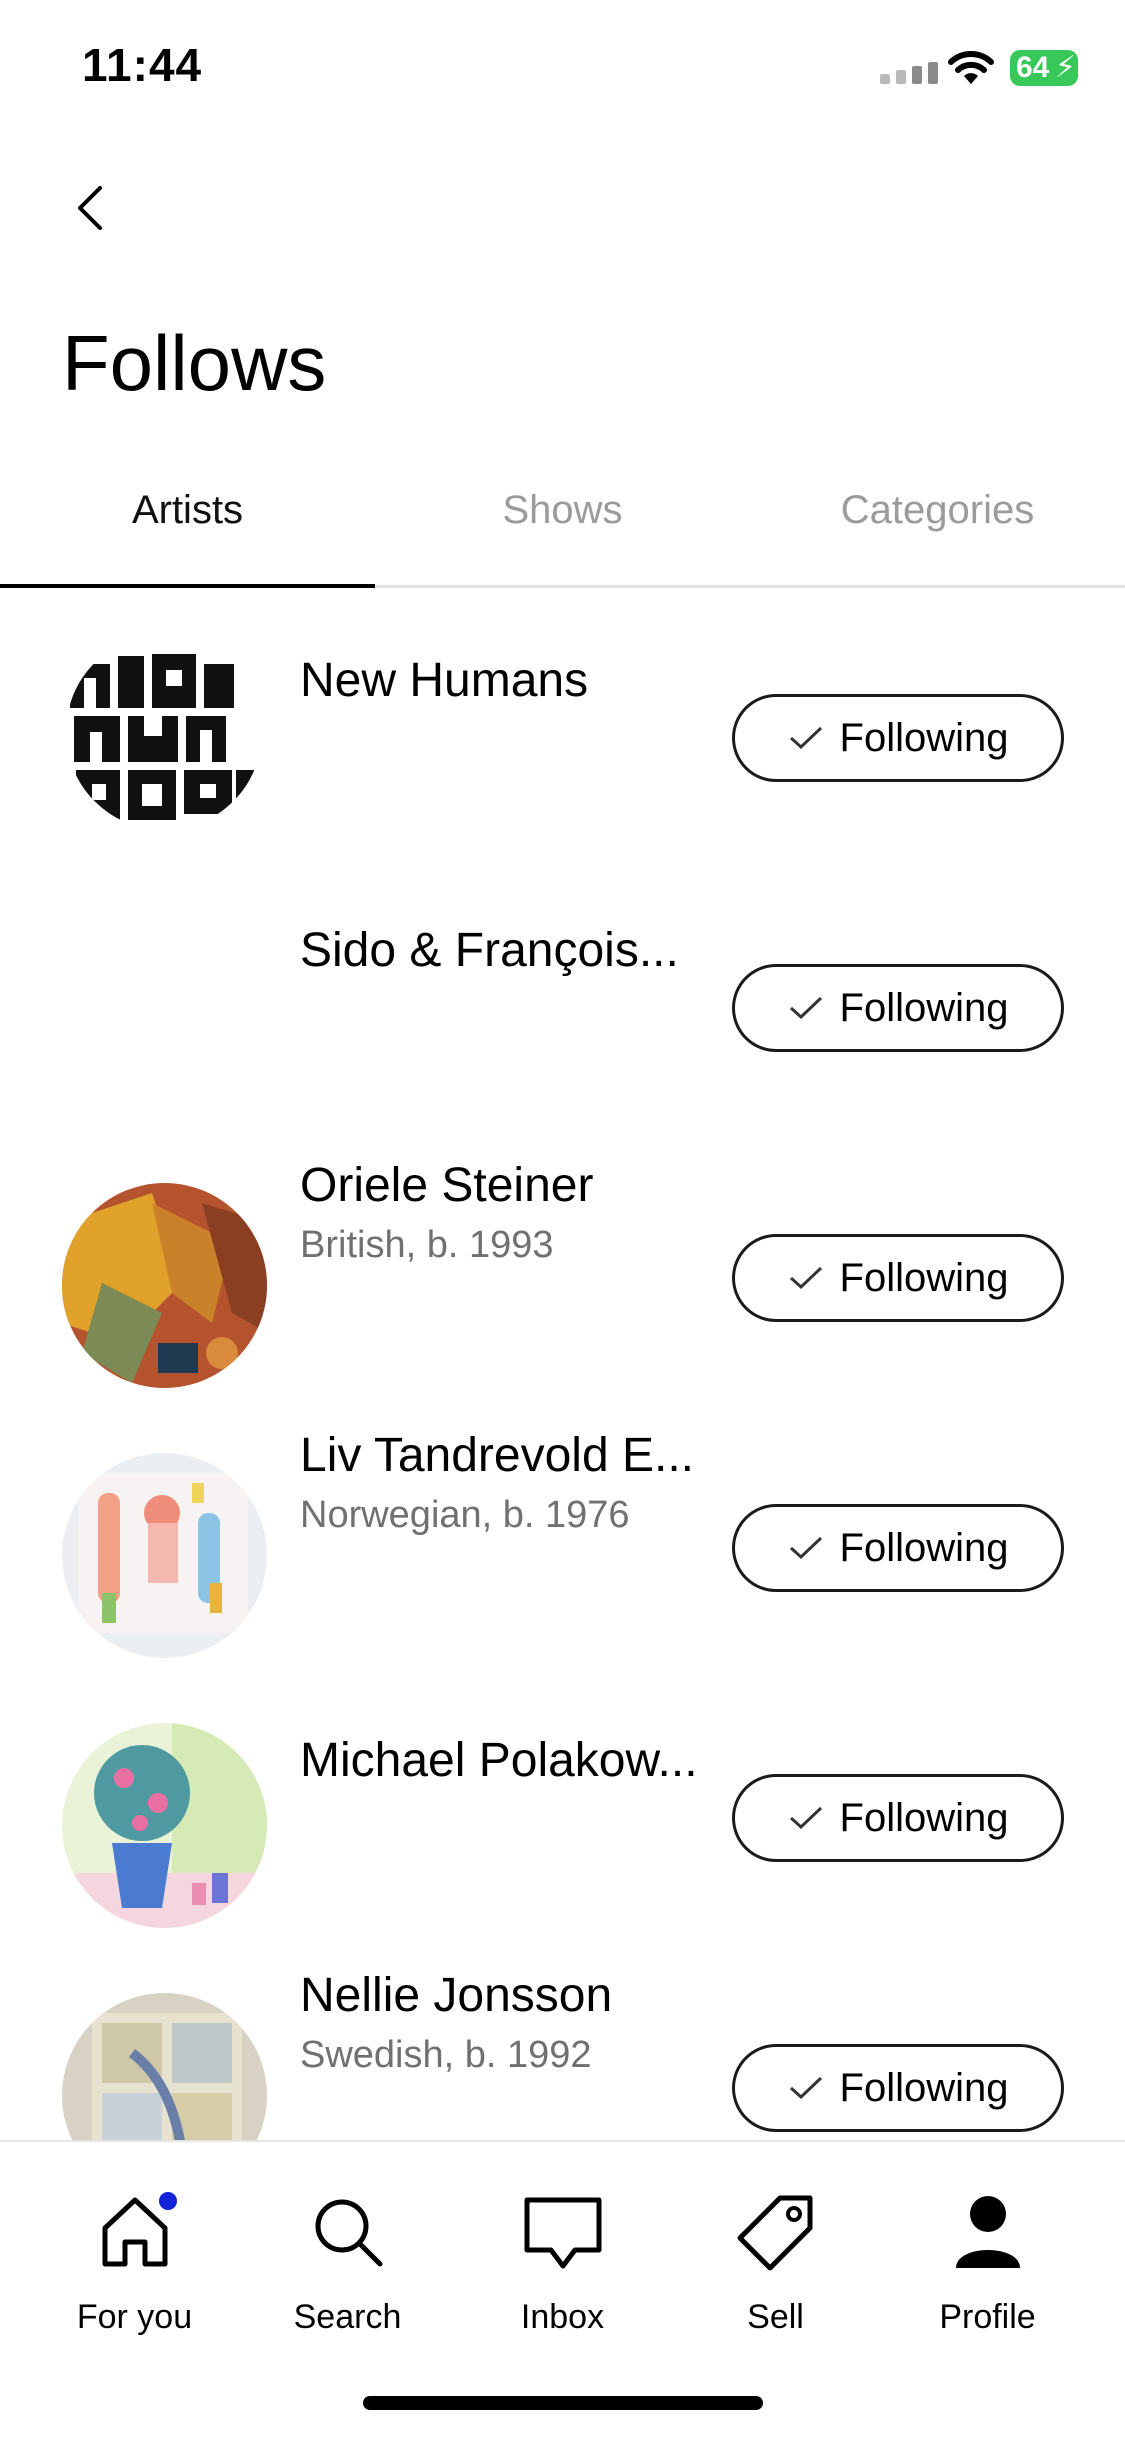 This screenshot has width=1125, height=2438. I want to click on artist-nationality: Norwegian, b. 1976, so click(465, 1515).